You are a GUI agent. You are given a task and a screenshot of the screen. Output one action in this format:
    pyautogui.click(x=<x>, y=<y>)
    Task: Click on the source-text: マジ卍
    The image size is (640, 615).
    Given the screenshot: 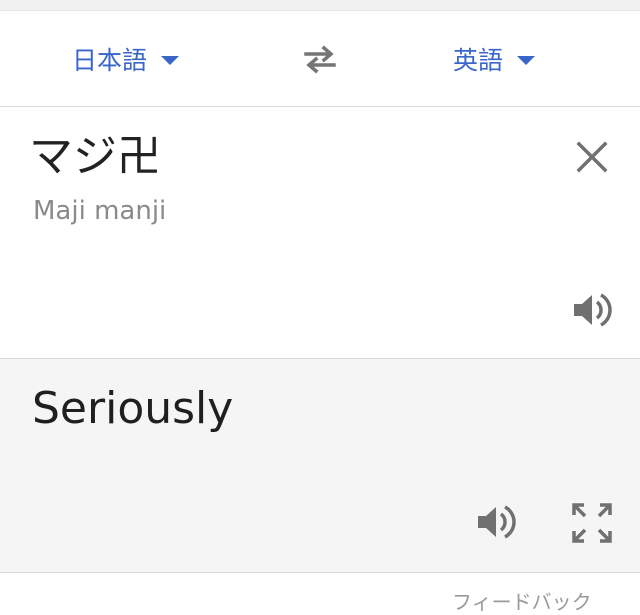 What is the action you would take?
    pyautogui.click(x=95, y=156)
    